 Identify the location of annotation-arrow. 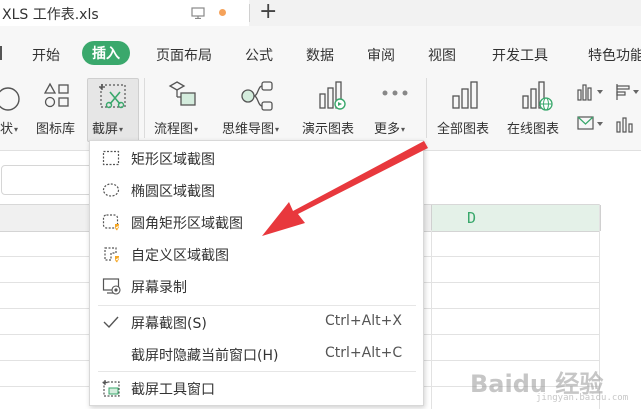
(345, 188).